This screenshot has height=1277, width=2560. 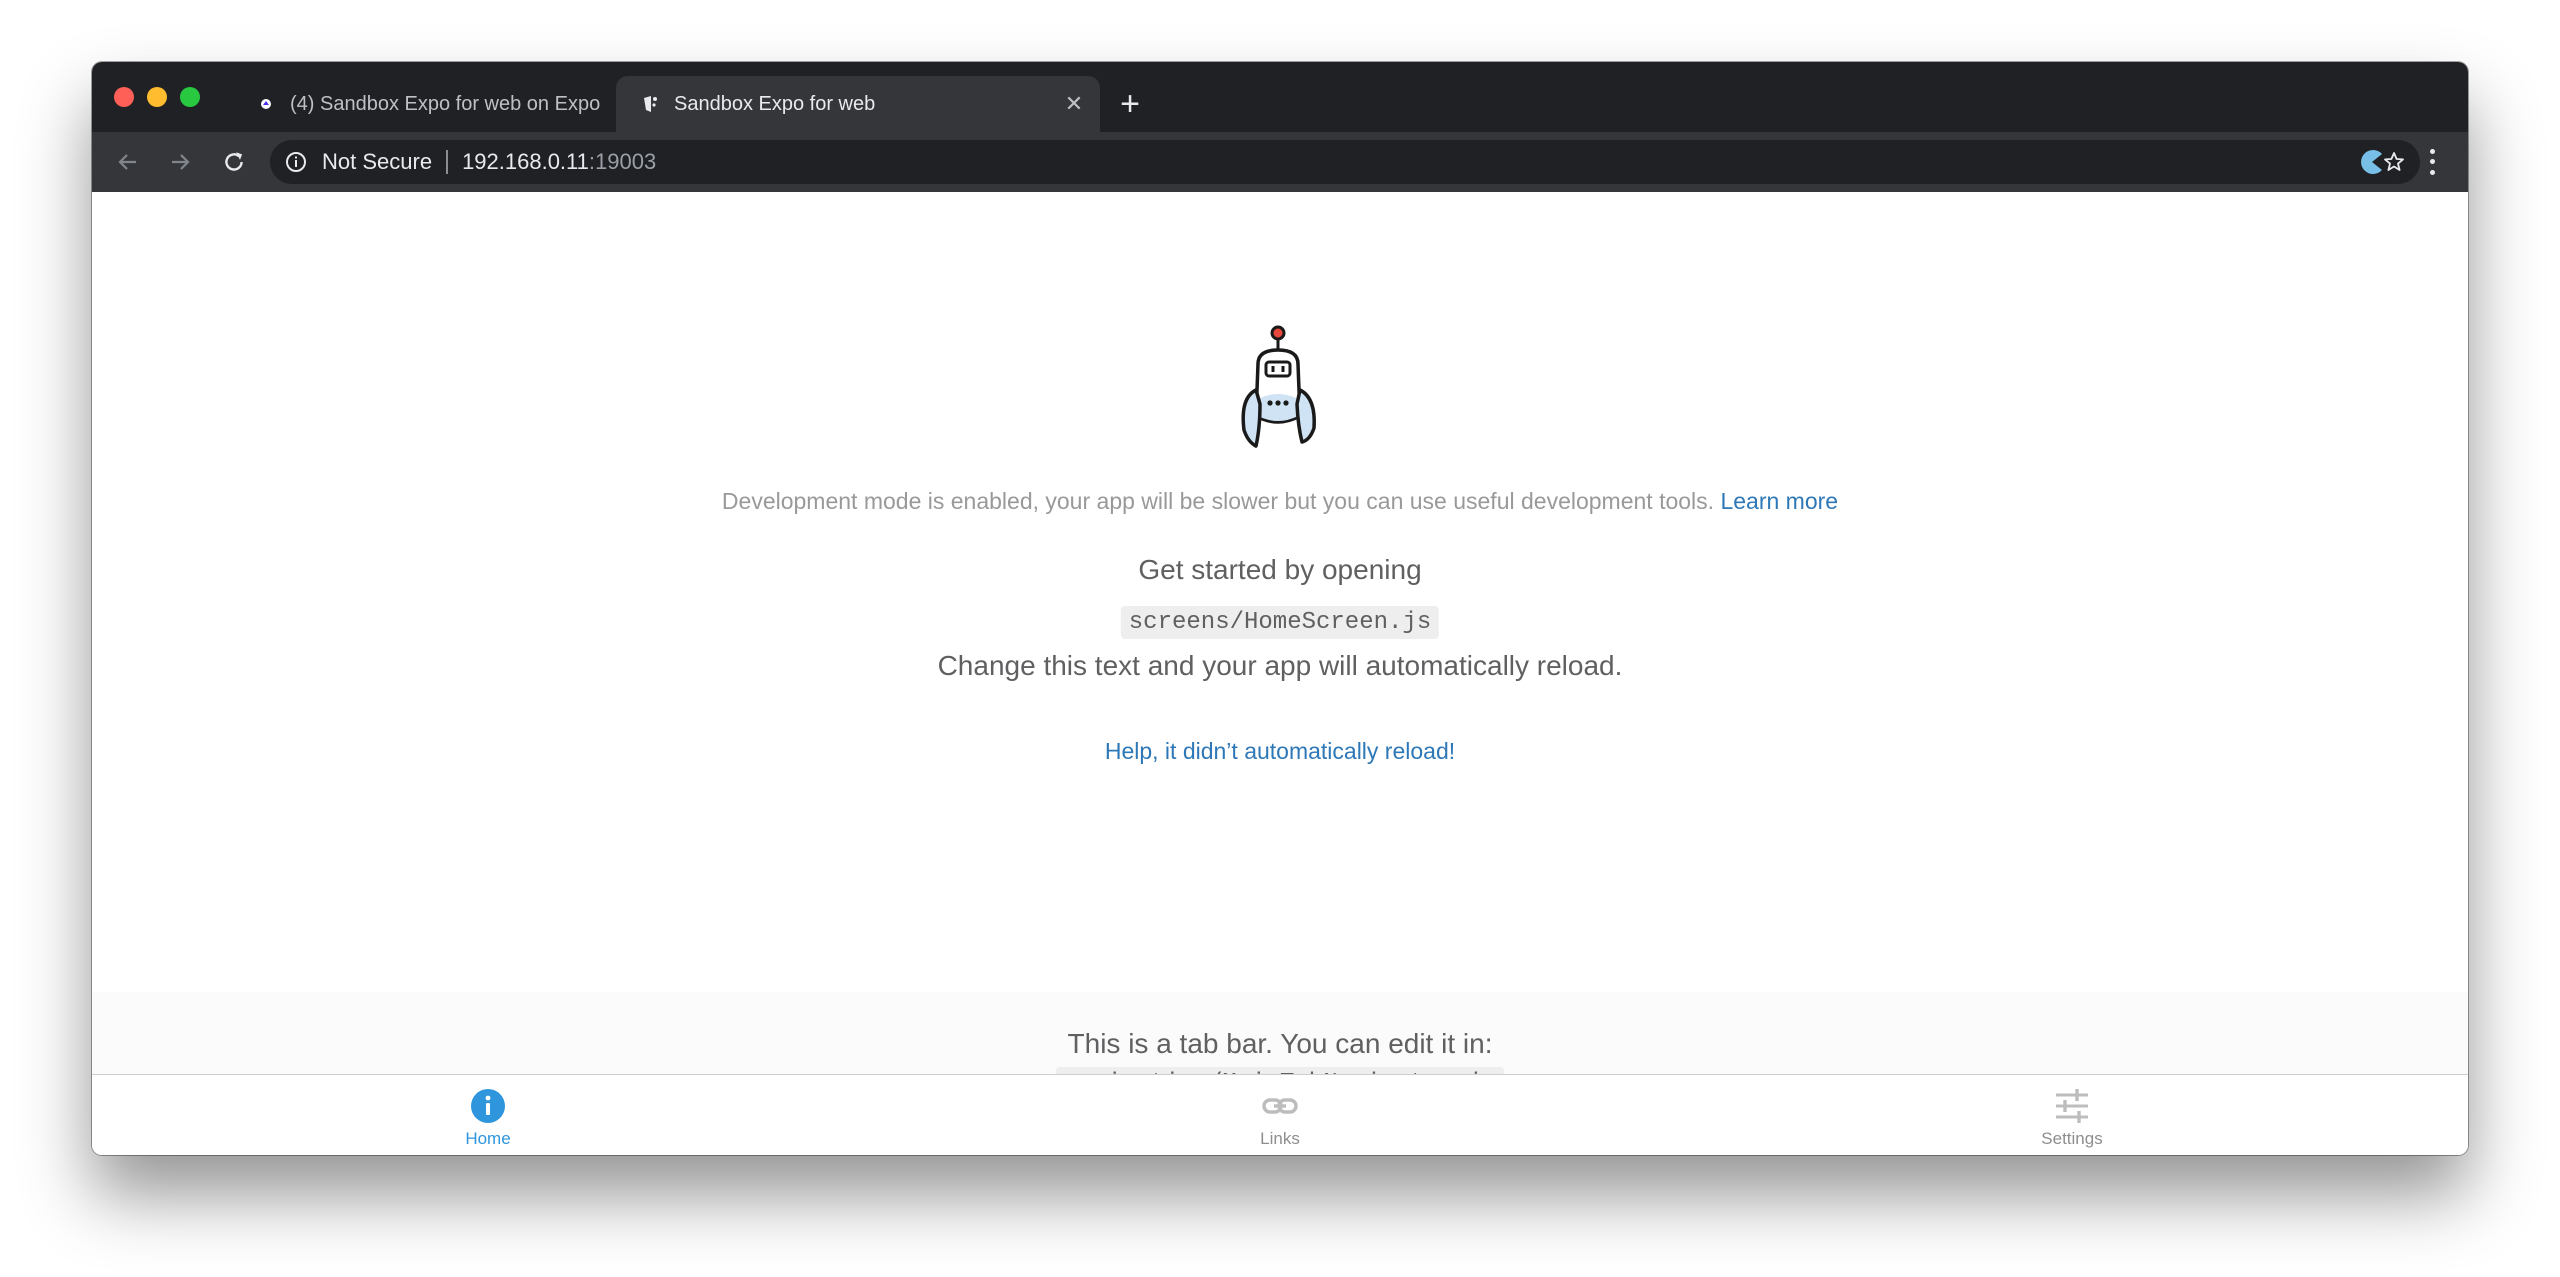 I want to click on browser-tab-sandbox: Sandbox Expo for web ✕, so click(x=858, y=104).